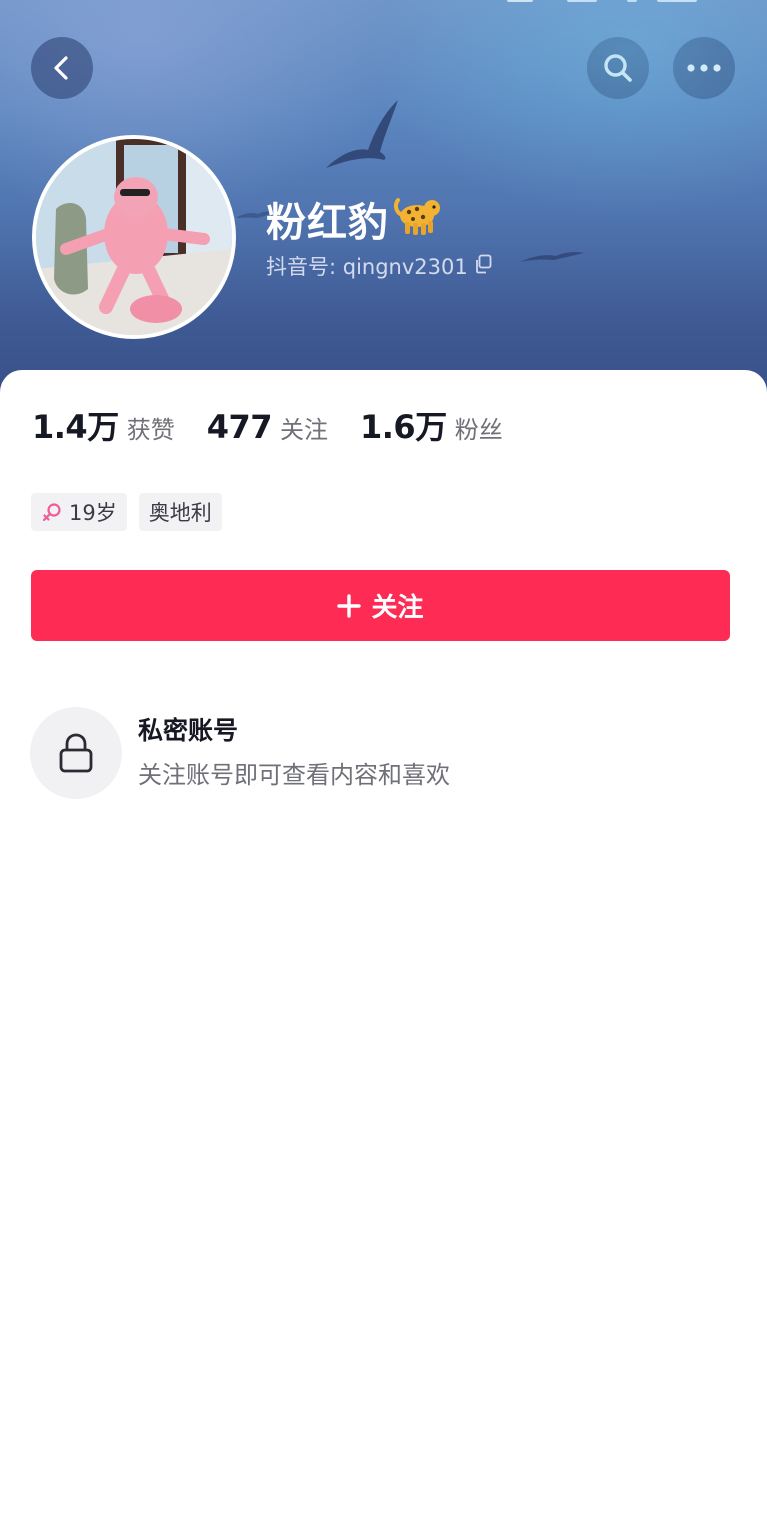 This screenshot has height=1536, width=767. I want to click on female-icon, so click(52, 512).